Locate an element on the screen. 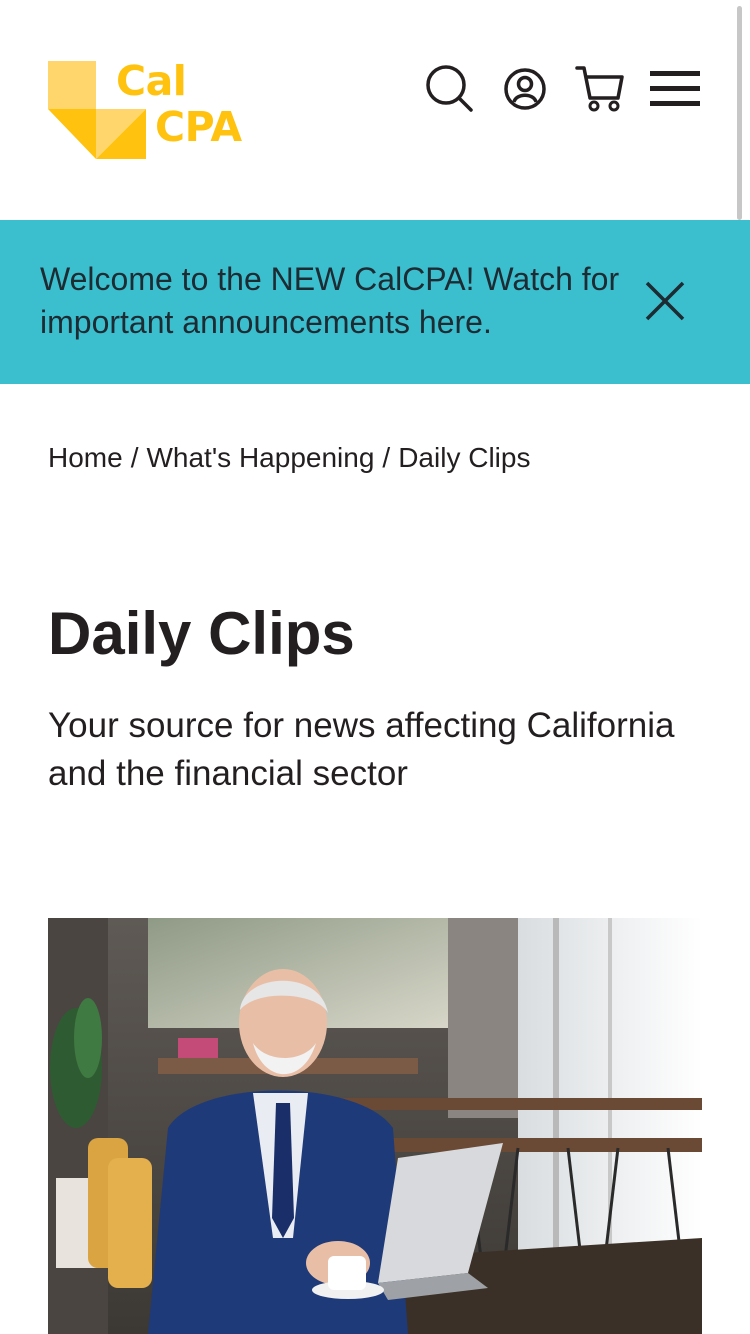 The image size is (750, 1334). breadcrumb-current: Daily Clips is located at coordinates (464, 457).